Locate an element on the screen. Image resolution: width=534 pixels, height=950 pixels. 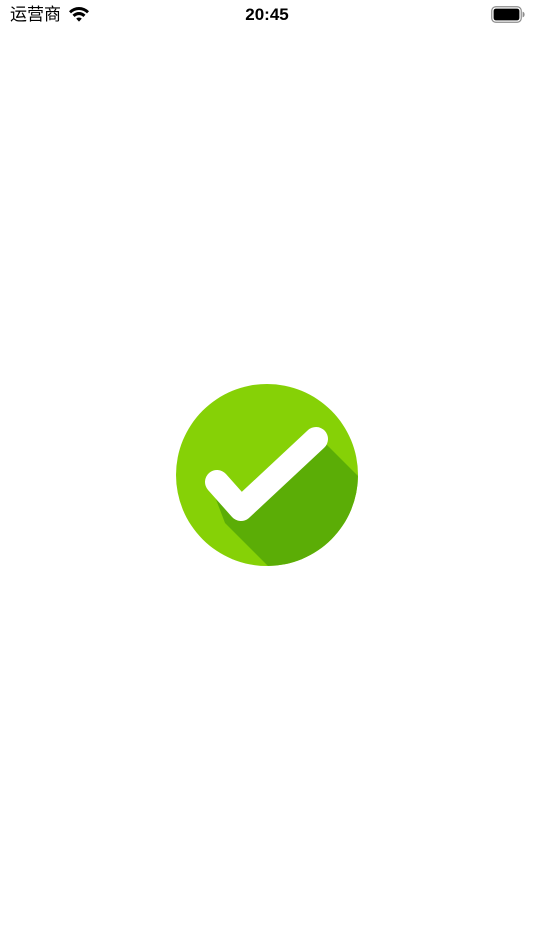
status-bar: 运营商 20:45 is located at coordinates (267, 15).